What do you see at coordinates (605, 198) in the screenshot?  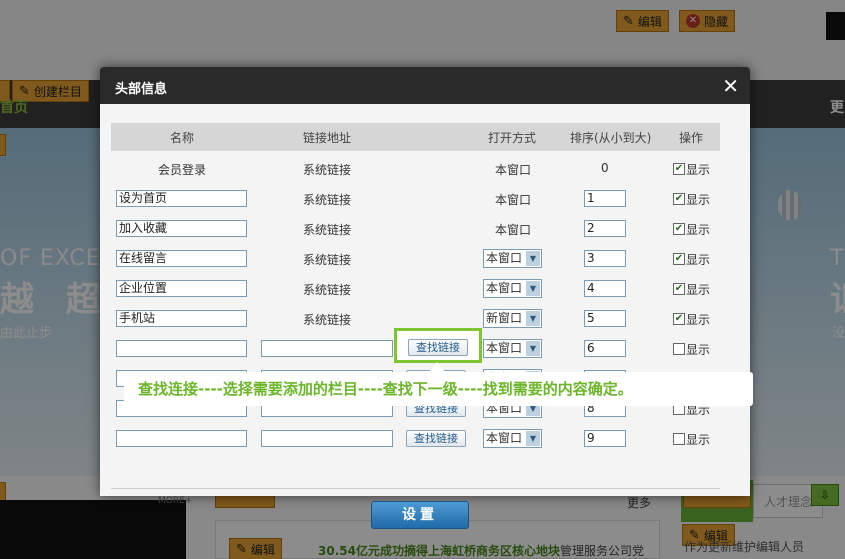 I see `order-input: 1` at bounding box center [605, 198].